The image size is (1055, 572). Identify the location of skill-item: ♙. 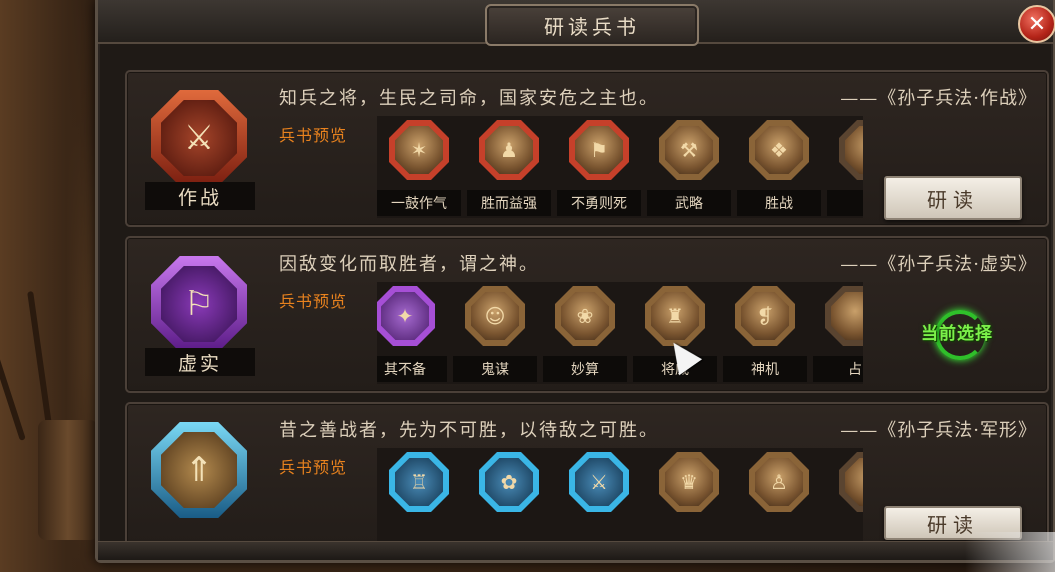
(780, 495).